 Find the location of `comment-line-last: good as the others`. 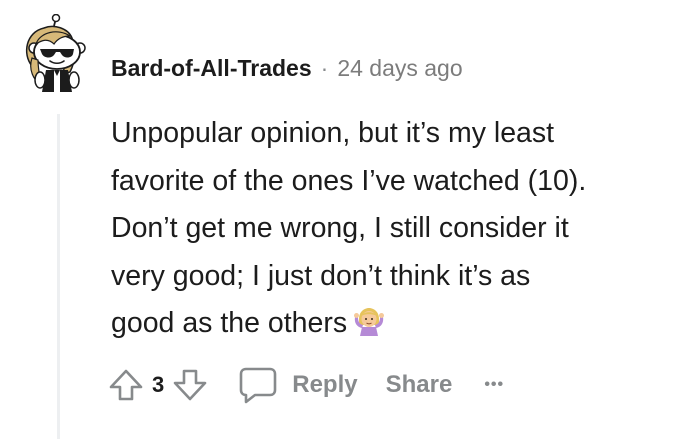

comment-line-last: good as the others is located at coordinates (396, 324).